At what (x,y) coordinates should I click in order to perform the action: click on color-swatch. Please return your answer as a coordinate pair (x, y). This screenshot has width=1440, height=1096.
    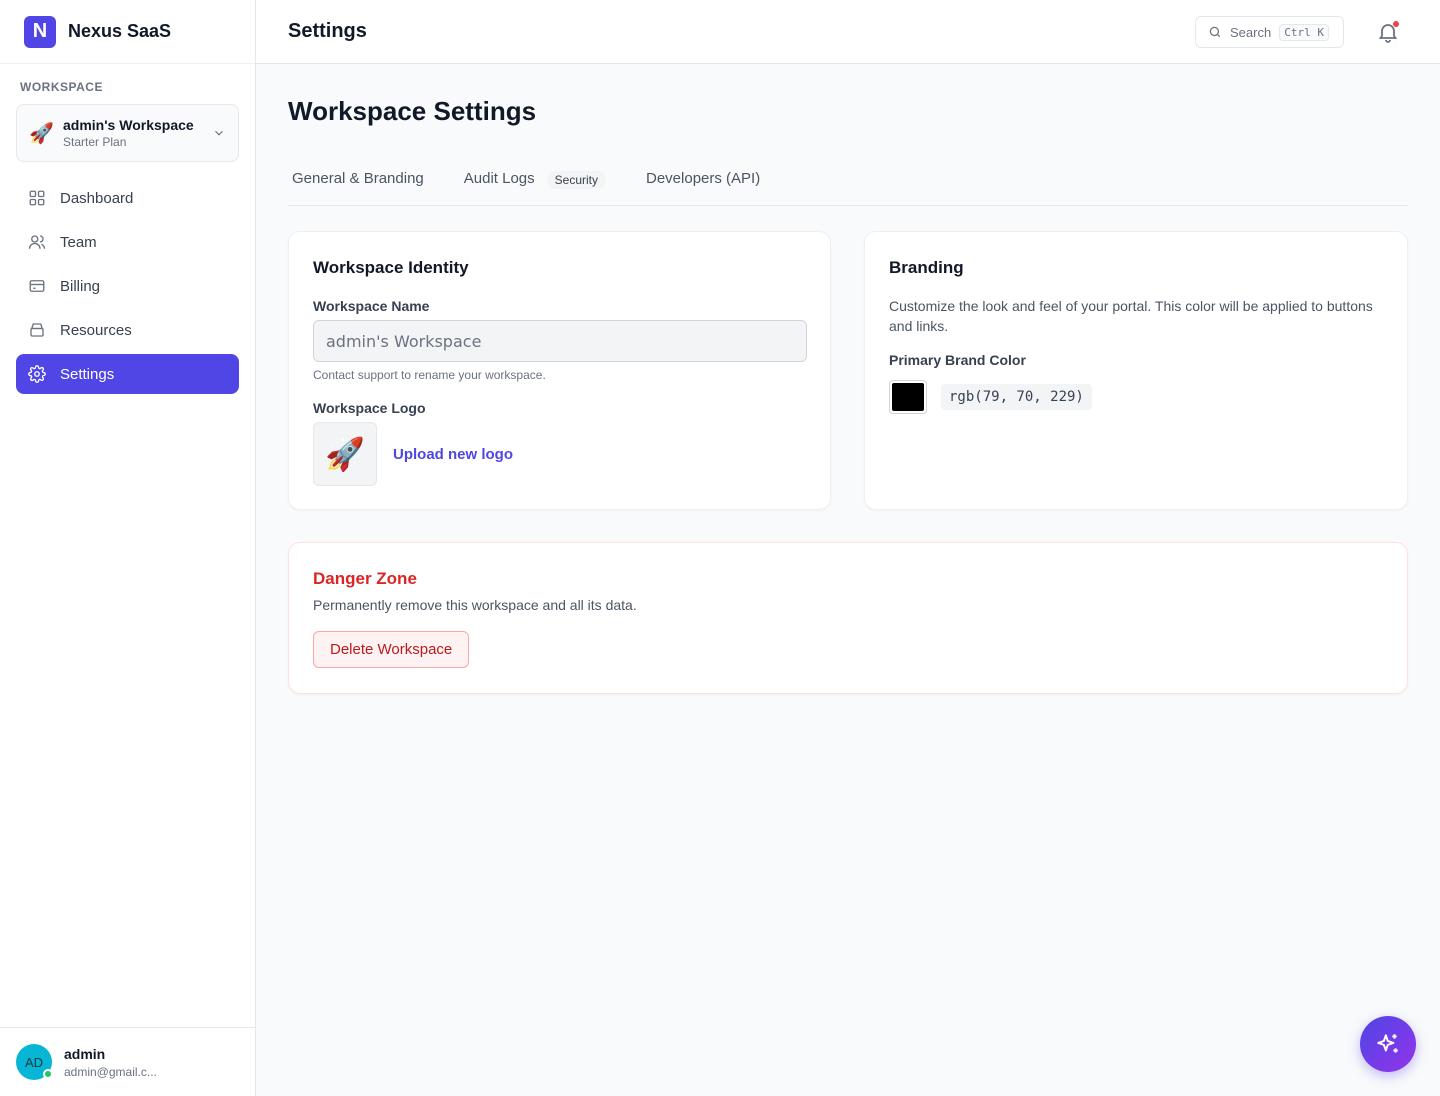
    Looking at the image, I should click on (908, 397).